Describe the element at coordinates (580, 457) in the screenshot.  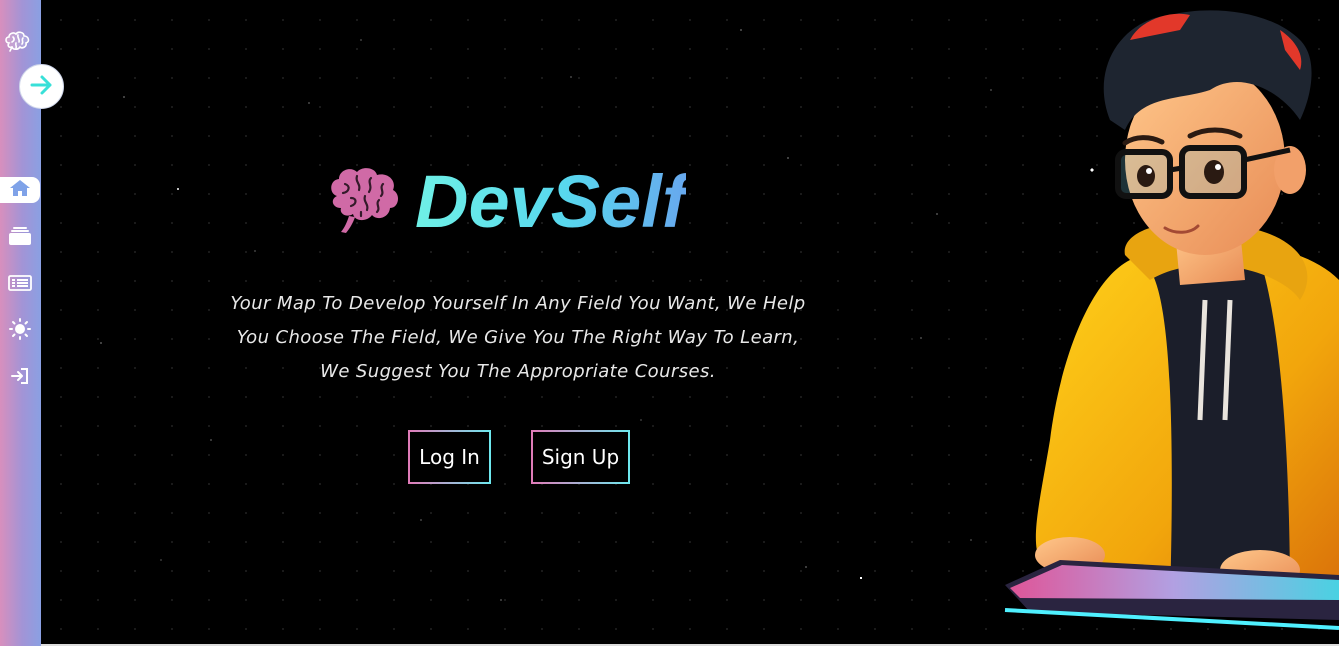
I see `signup-button: Sign Up` at that location.